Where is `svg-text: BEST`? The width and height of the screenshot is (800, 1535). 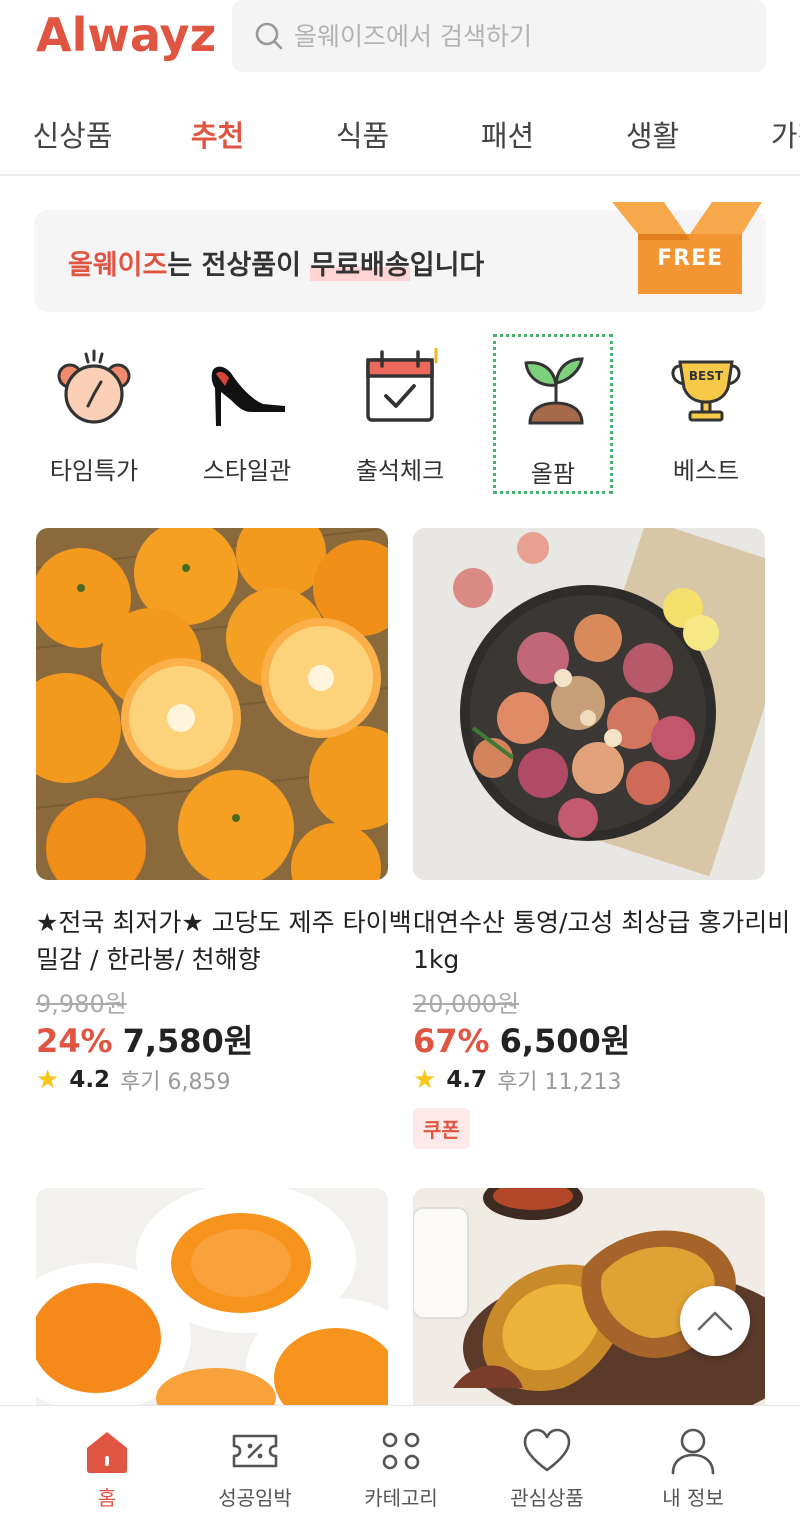 svg-text: BEST is located at coordinates (706, 376).